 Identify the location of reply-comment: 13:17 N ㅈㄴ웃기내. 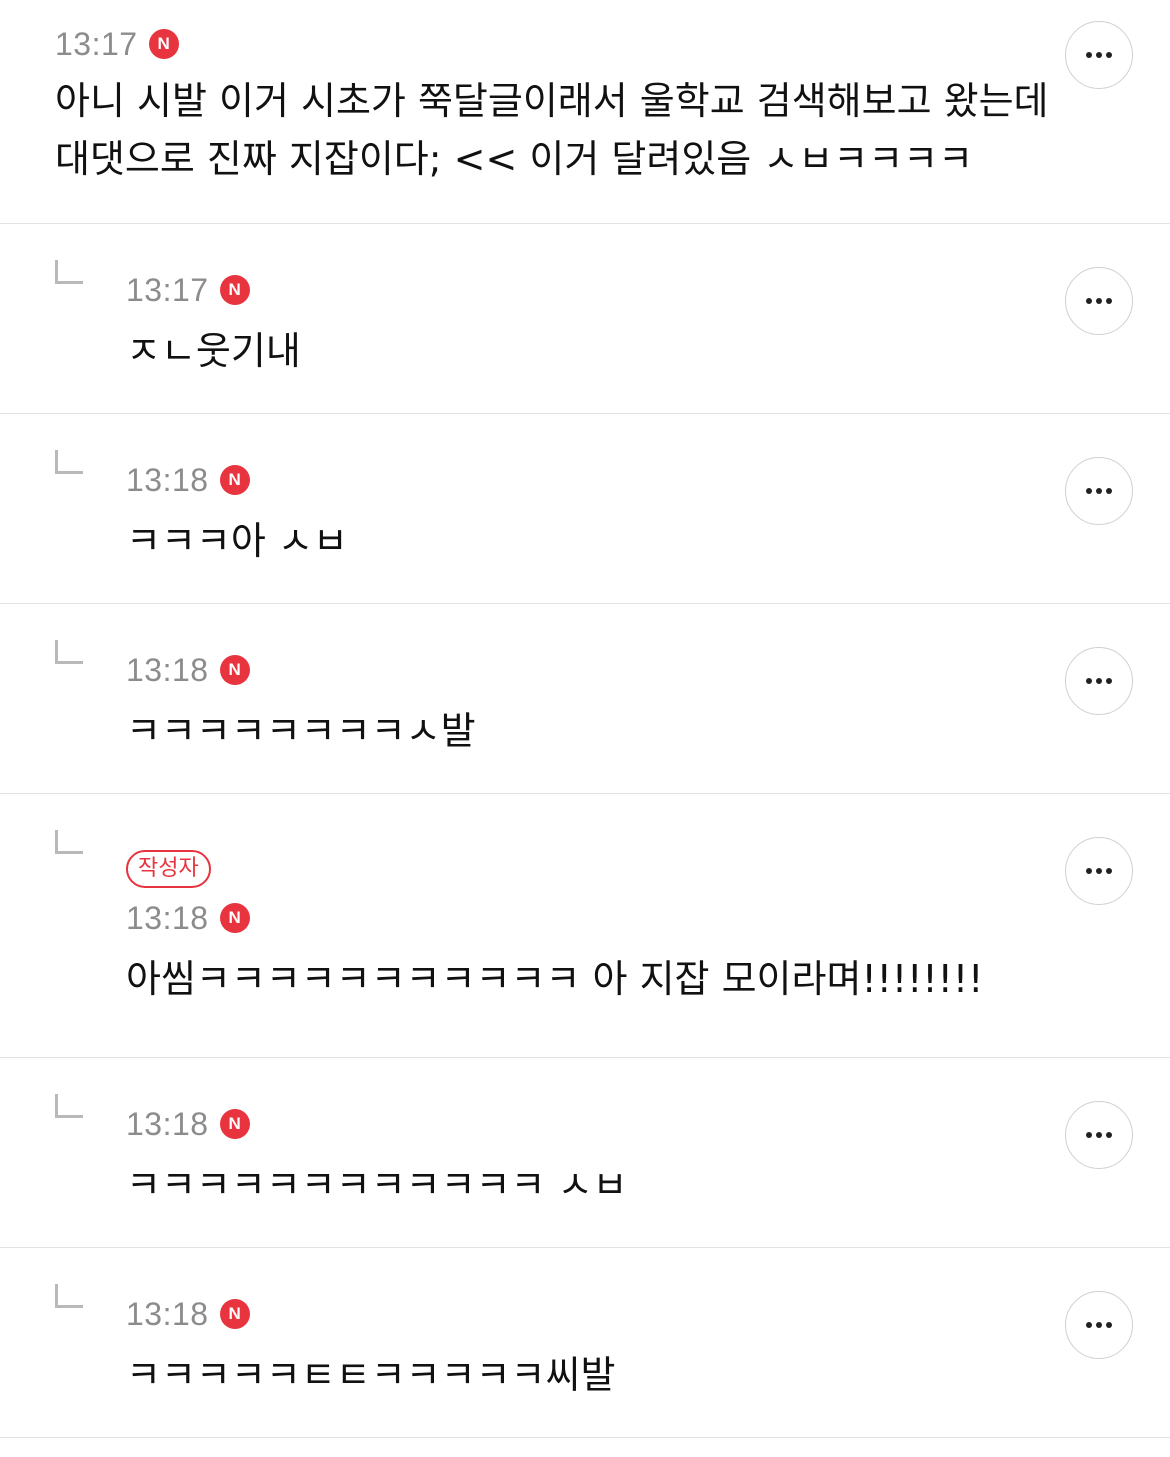
(585, 319).